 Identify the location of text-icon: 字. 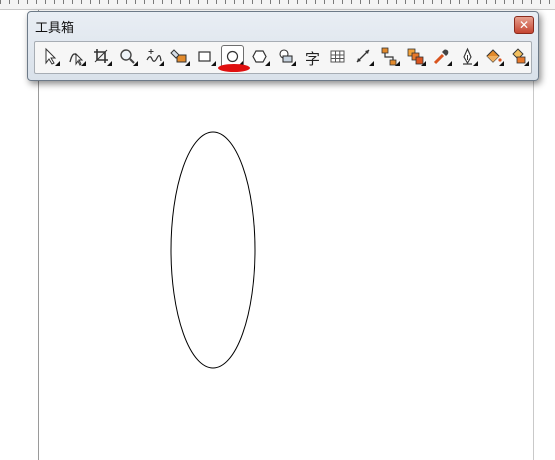
(312, 59).